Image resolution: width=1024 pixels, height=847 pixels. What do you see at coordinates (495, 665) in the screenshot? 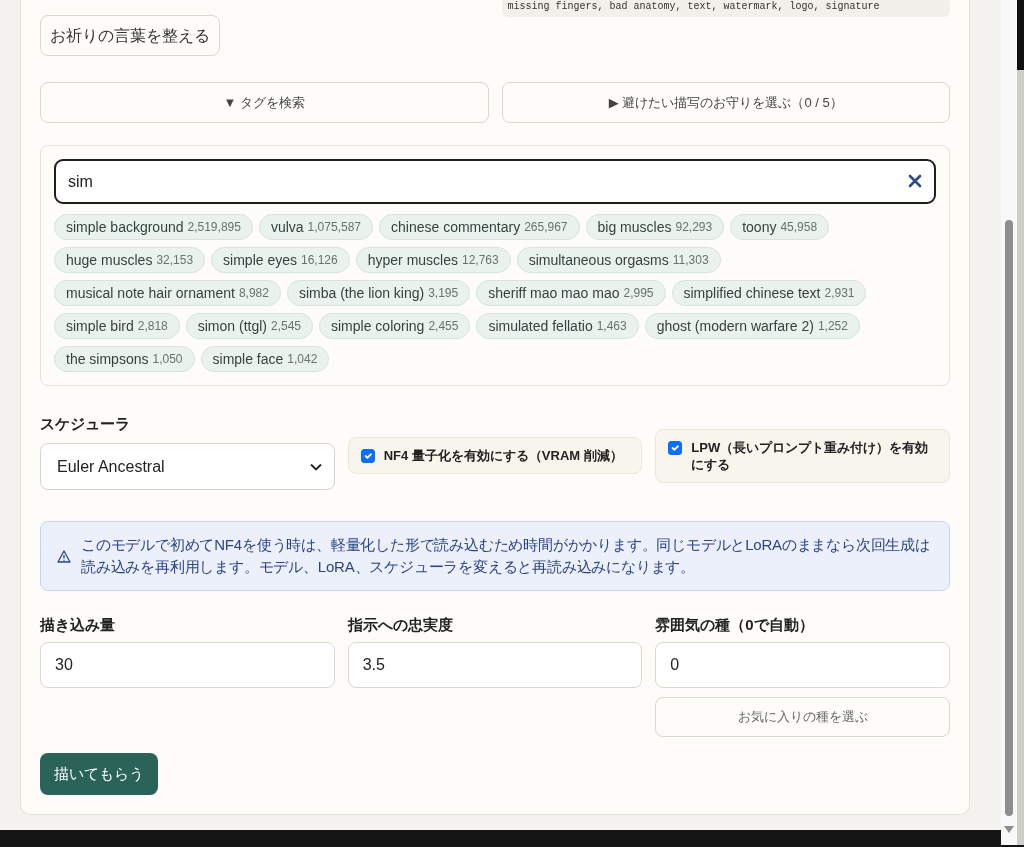
I see `input-field: 3.5` at bounding box center [495, 665].